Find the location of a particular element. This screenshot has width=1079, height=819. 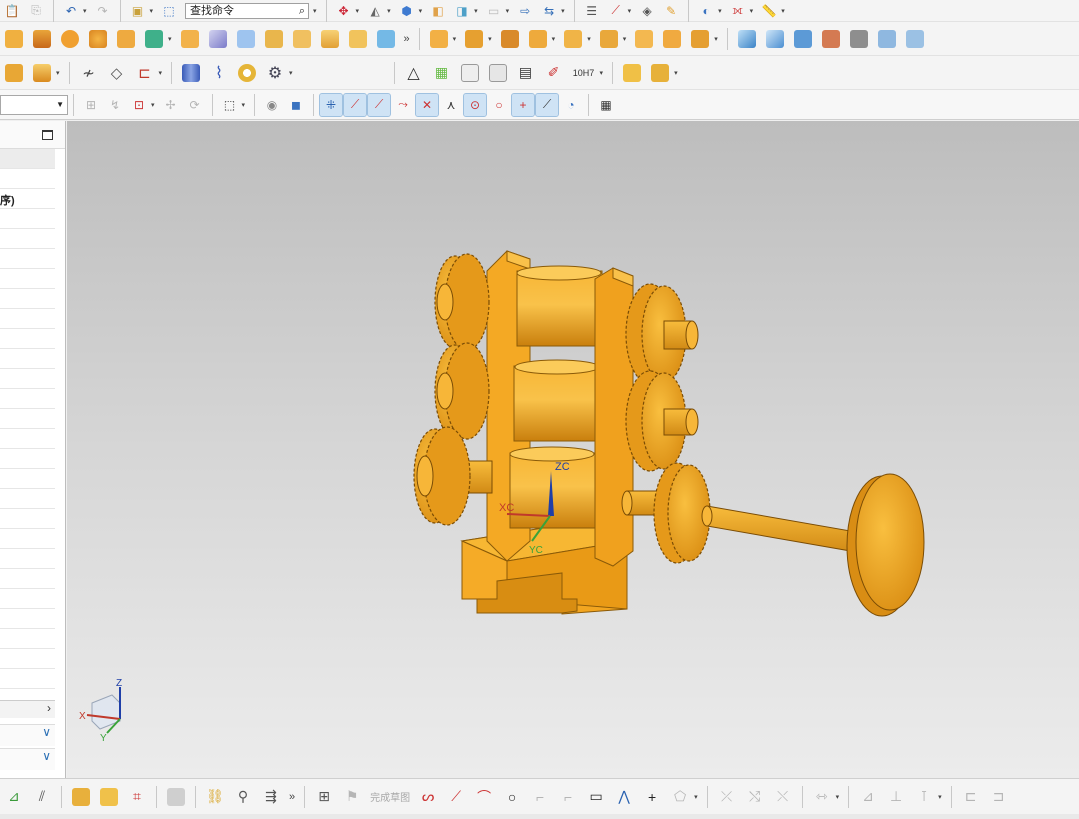

measure-dropdown: ▾ is located at coordinates (630, 11).